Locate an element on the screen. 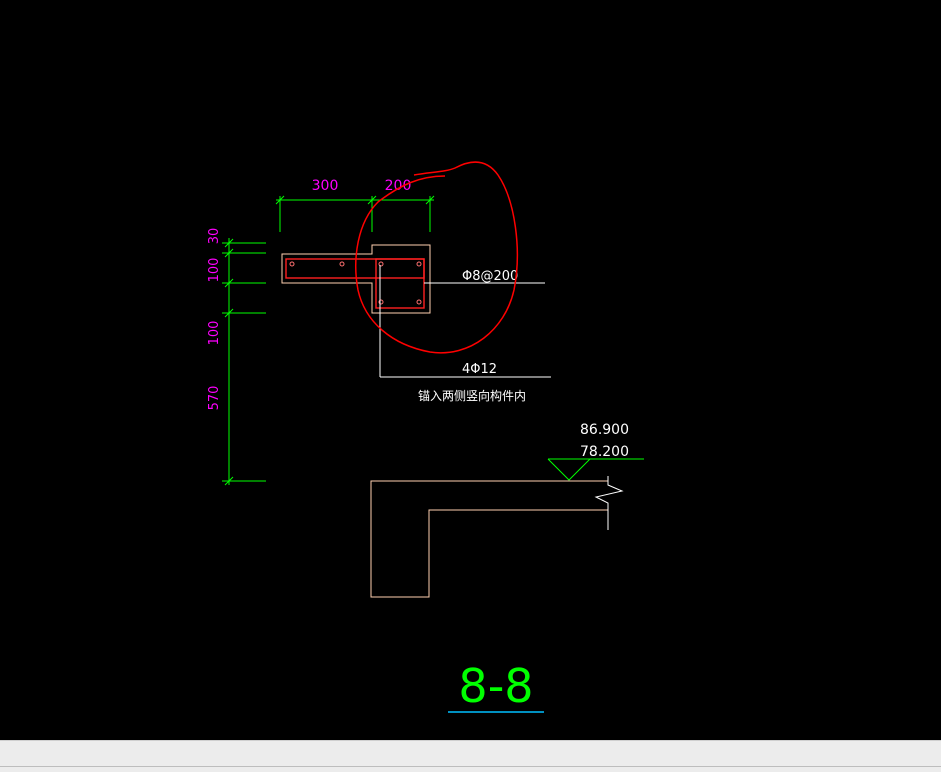 Image resolution: width=941 pixels, height=772 pixels. elevation-bottom: 78.200 is located at coordinates (604, 452).